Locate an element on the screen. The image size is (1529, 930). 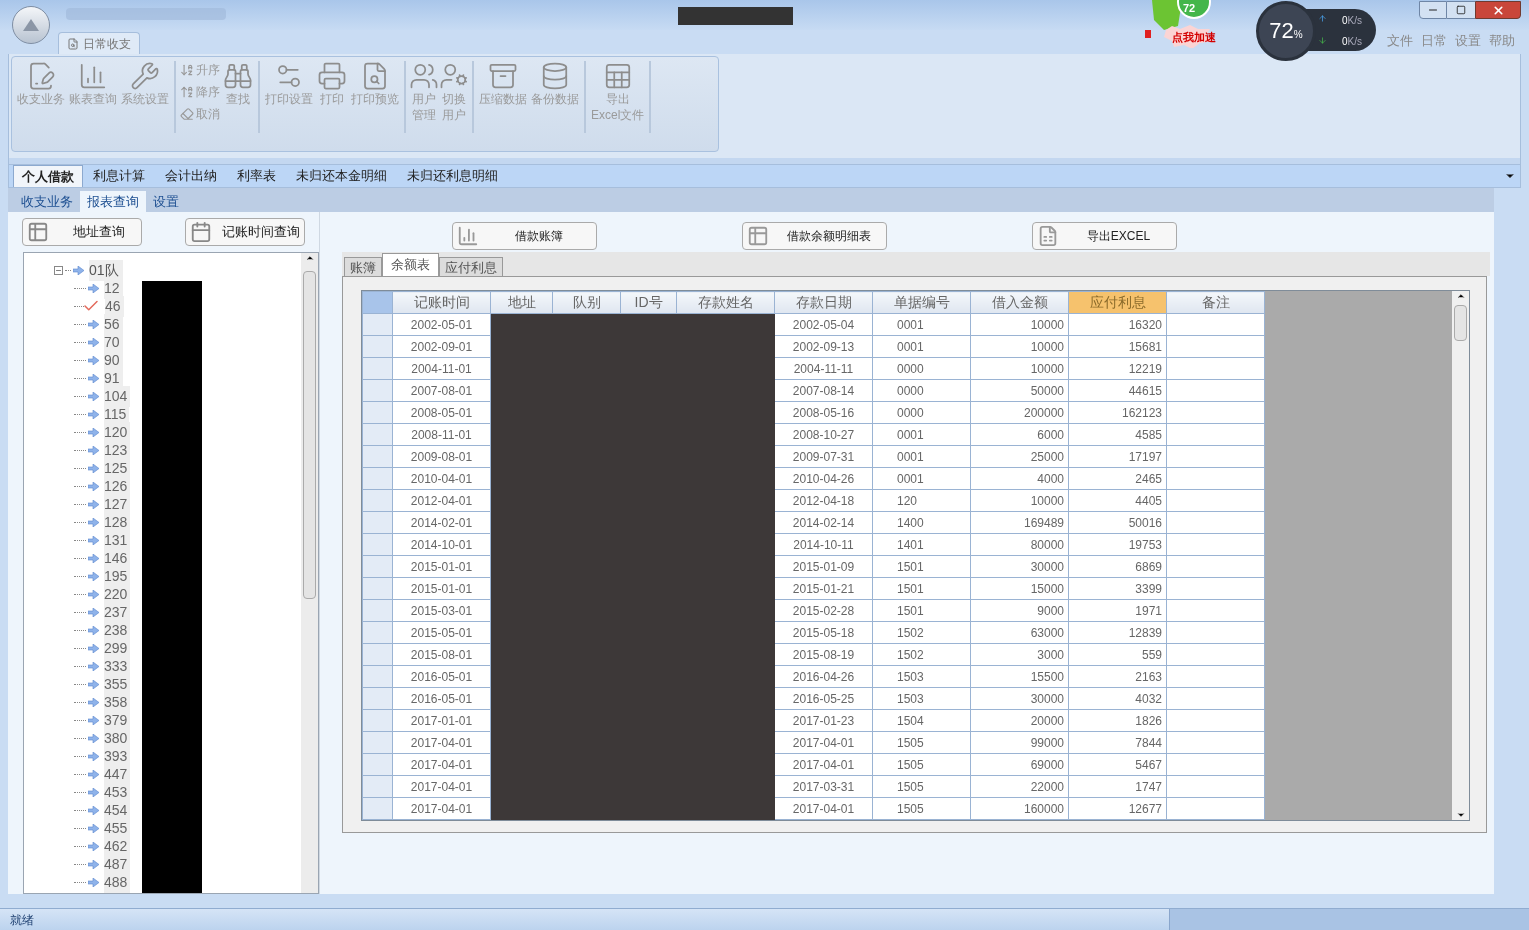
upload-speed: 0K/s is located at coordinates (1352, 21).